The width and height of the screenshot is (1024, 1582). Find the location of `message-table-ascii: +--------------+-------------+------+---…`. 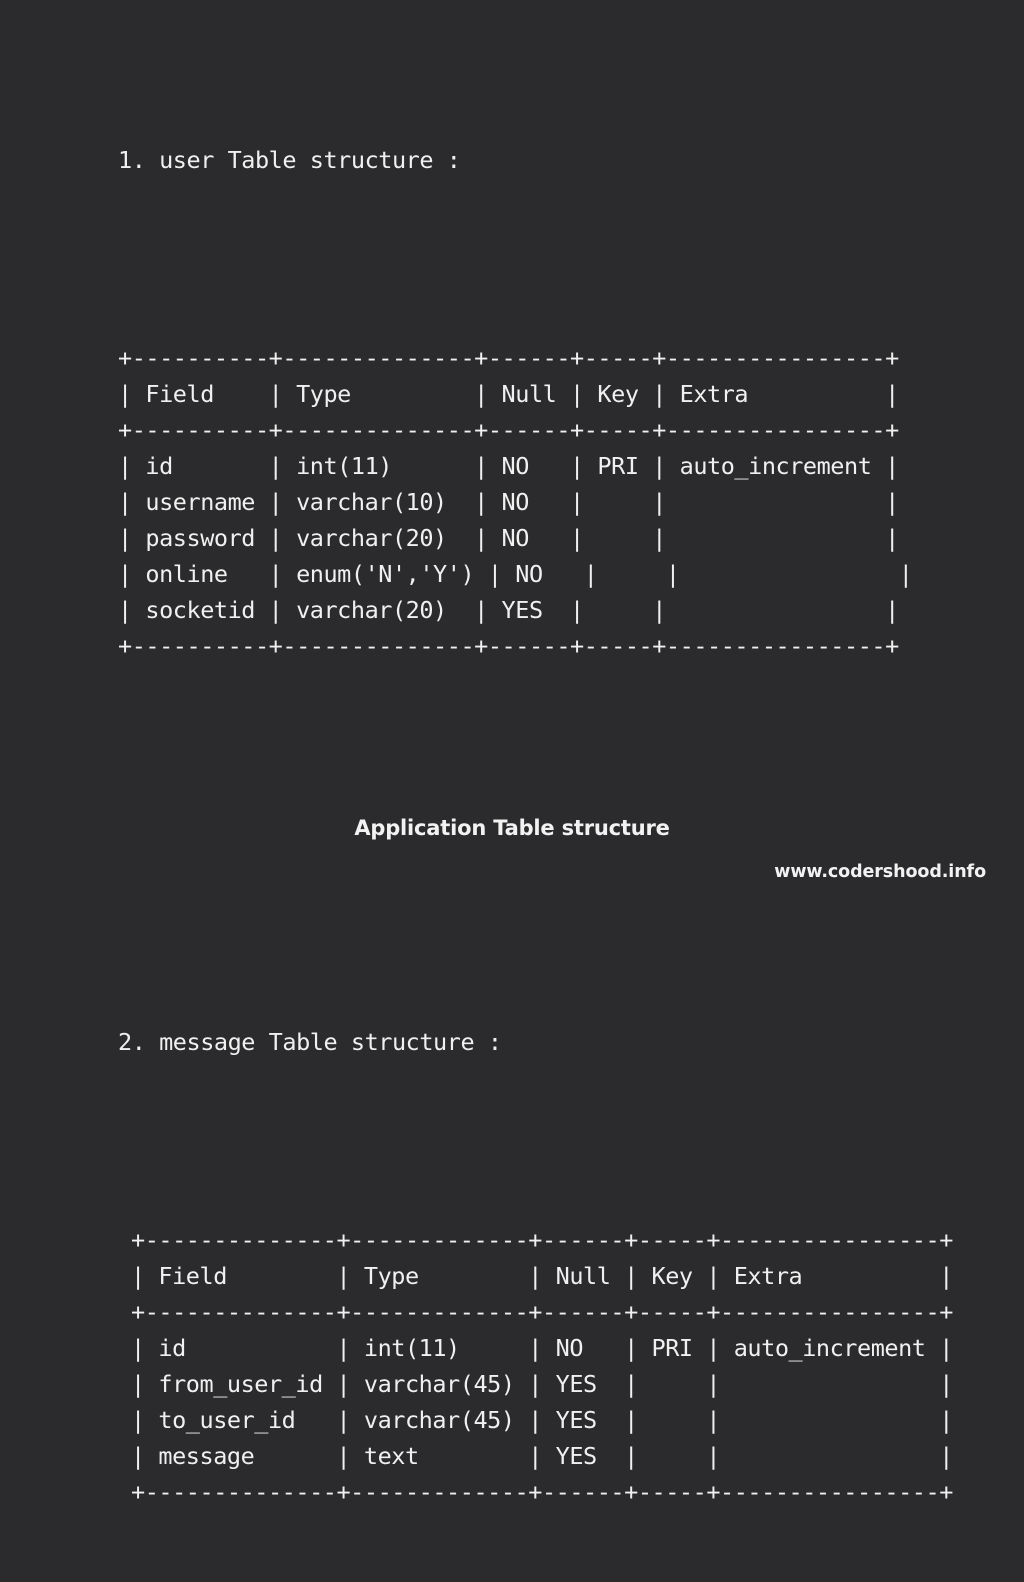

message-table-ascii: +--------------+-------------+------+---… is located at coordinates (542, 1366).